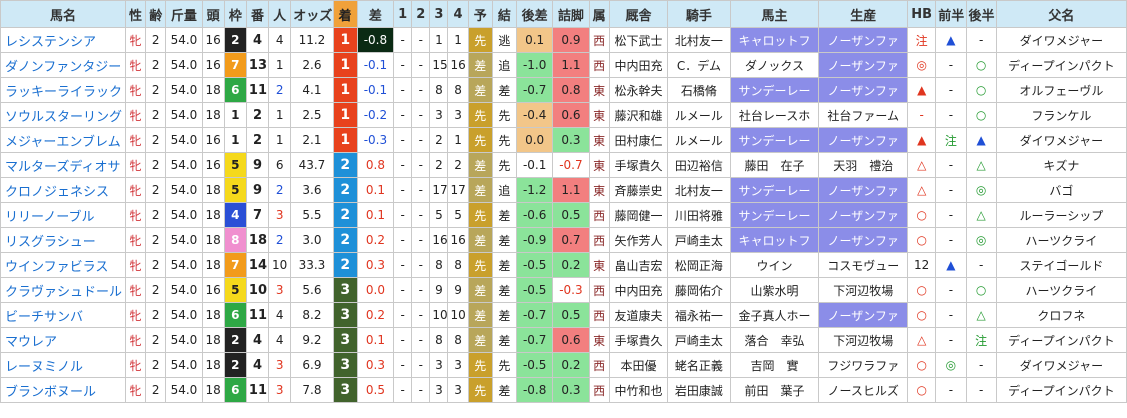  Describe the element at coordinates (638, 365) in the screenshot. I see `trainer-cell: 本田優` at that location.